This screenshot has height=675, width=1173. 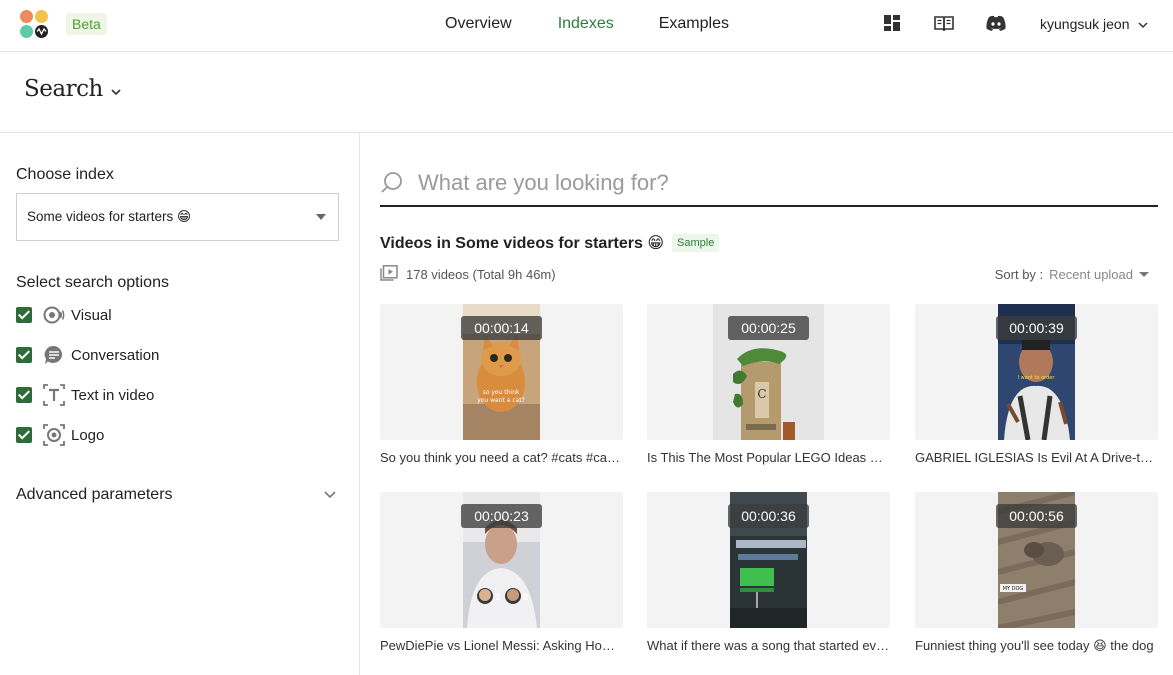 What do you see at coordinates (522, 243) in the screenshot?
I see `videos-title: Videos in Some videos for starters 😁` at bounding box center [522, 243].